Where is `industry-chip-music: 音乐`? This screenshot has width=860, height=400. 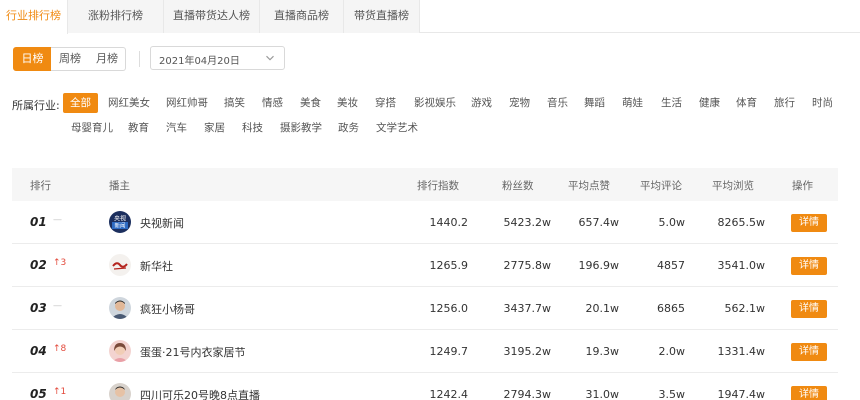 industry-chip-music: 音乐 is located at coordinates (557, 103).